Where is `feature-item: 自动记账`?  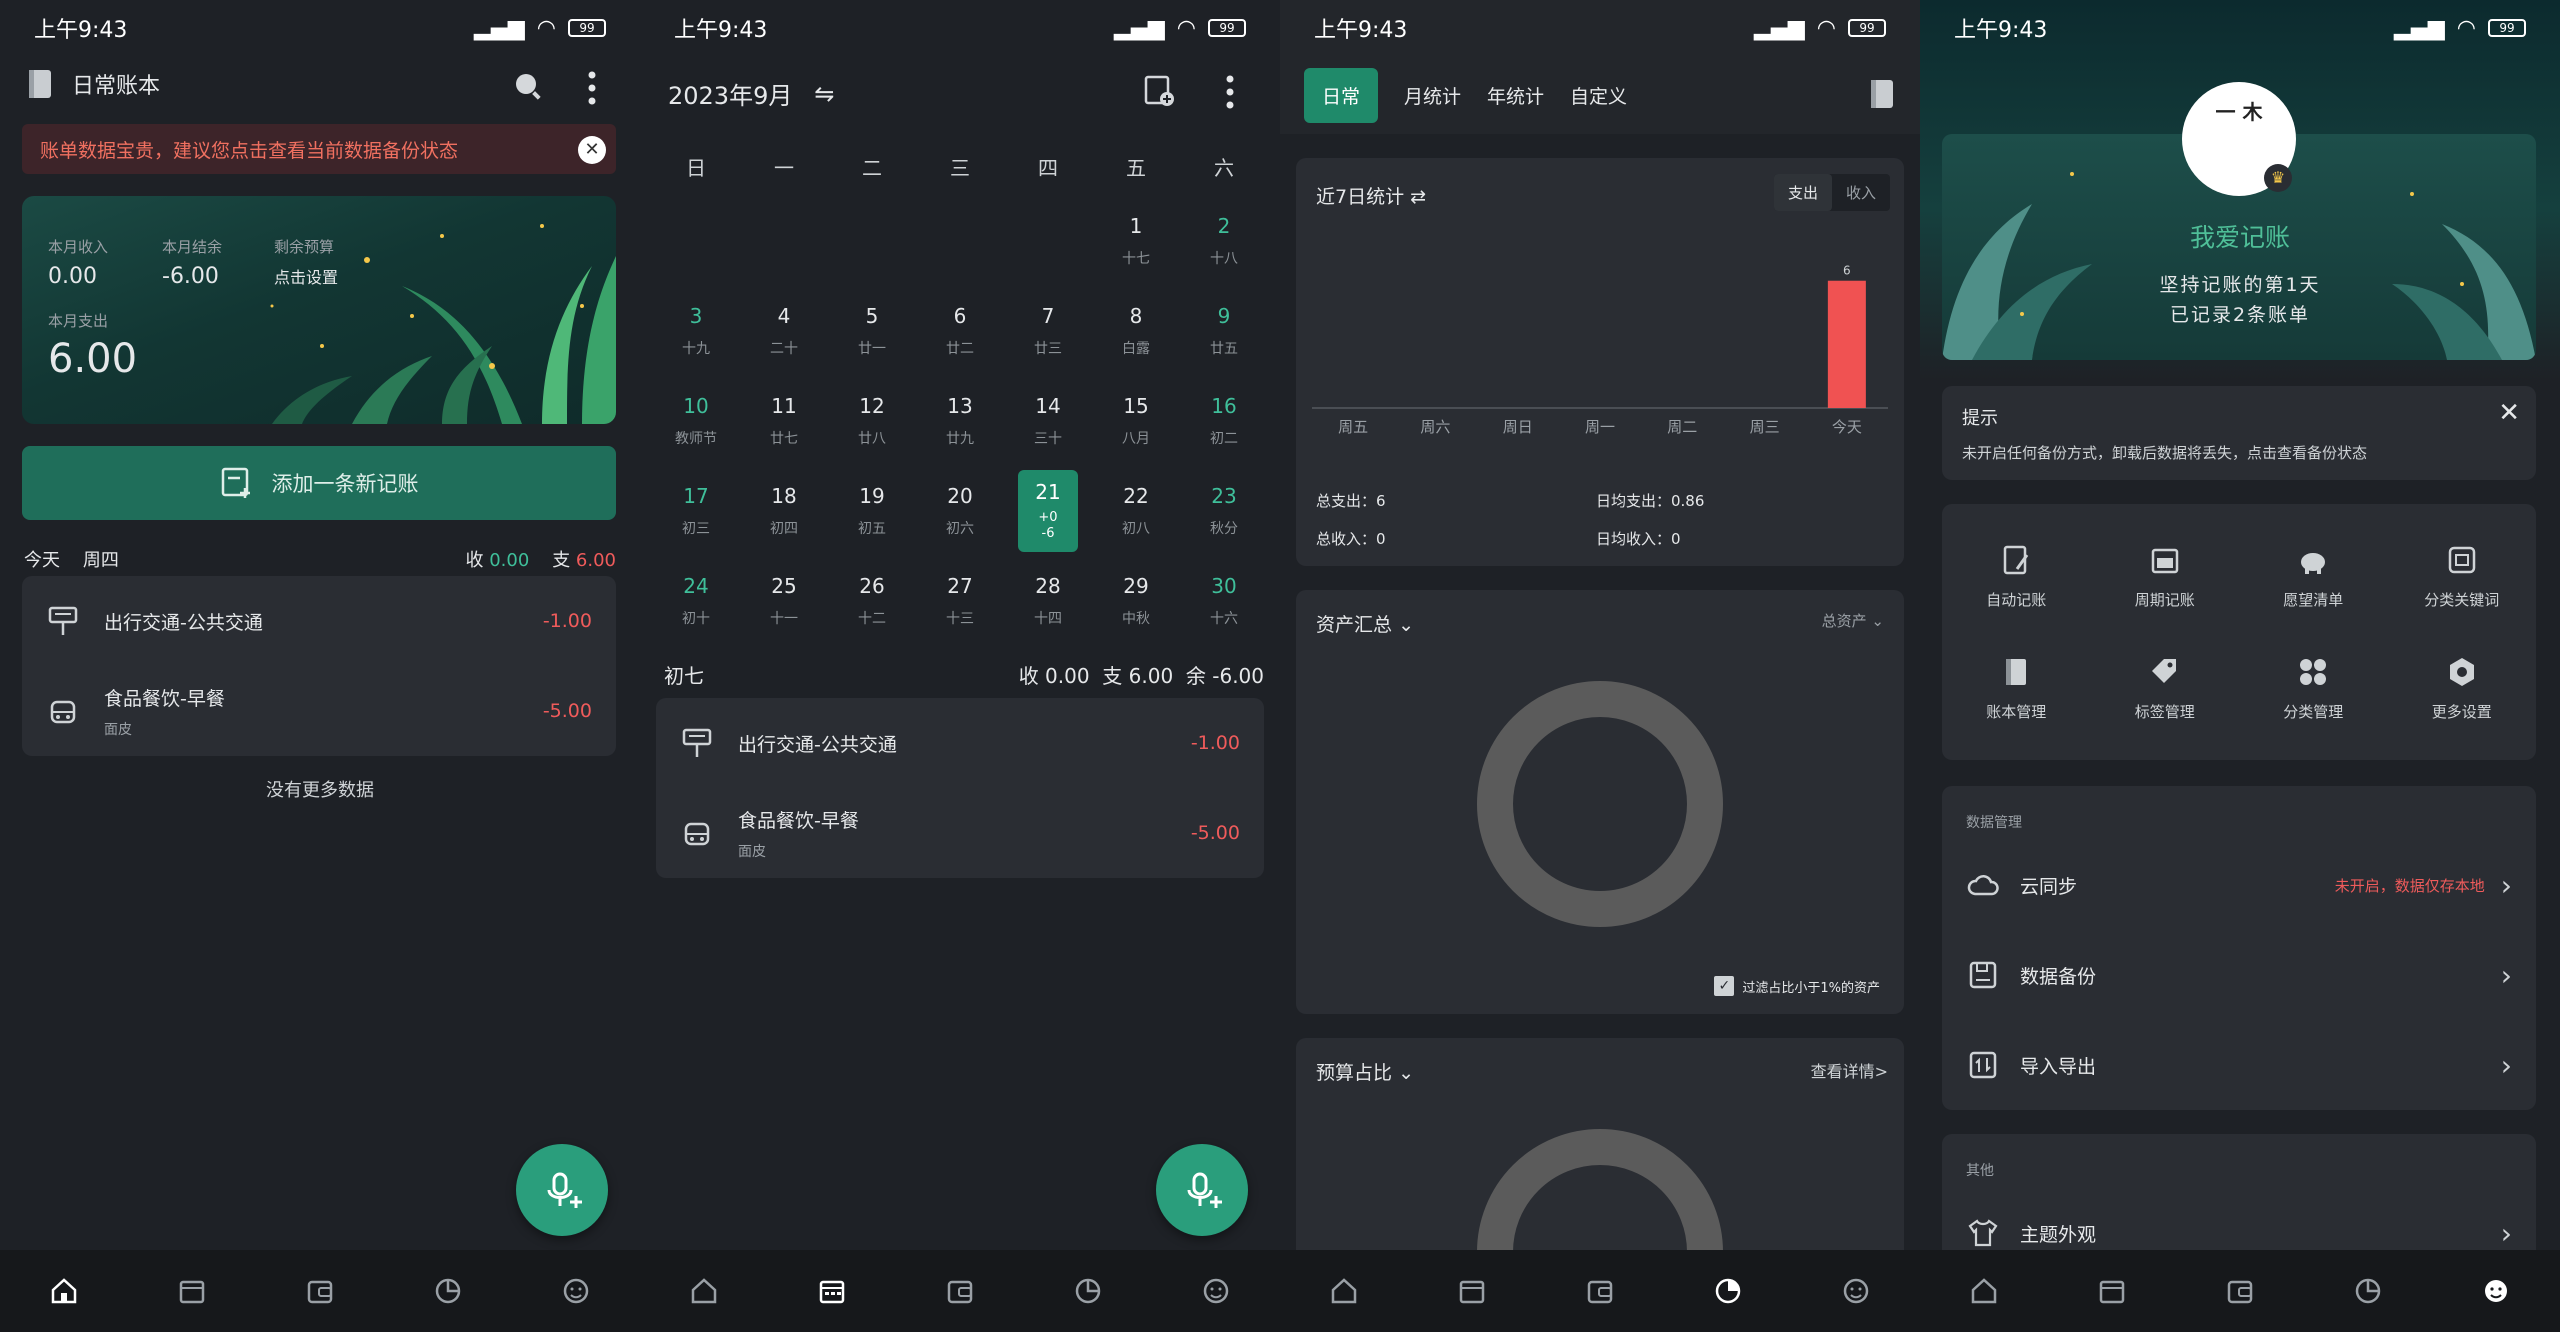
feature-item: 自动记账 is located at coordinates (2016, 576).